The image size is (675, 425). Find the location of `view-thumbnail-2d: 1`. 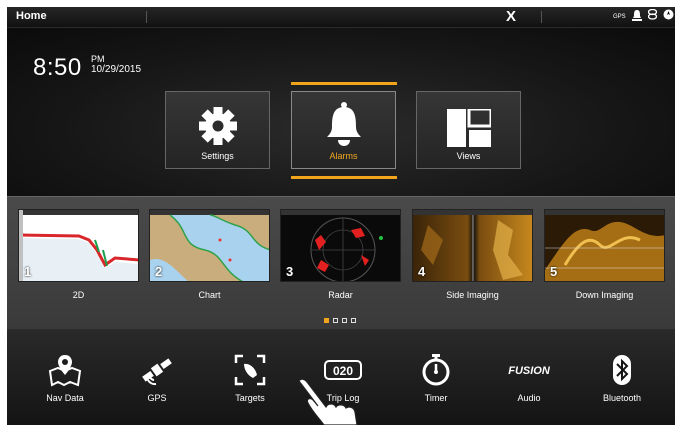

view-thumbnail-2d: 1 is located at coordinates (78, 245).